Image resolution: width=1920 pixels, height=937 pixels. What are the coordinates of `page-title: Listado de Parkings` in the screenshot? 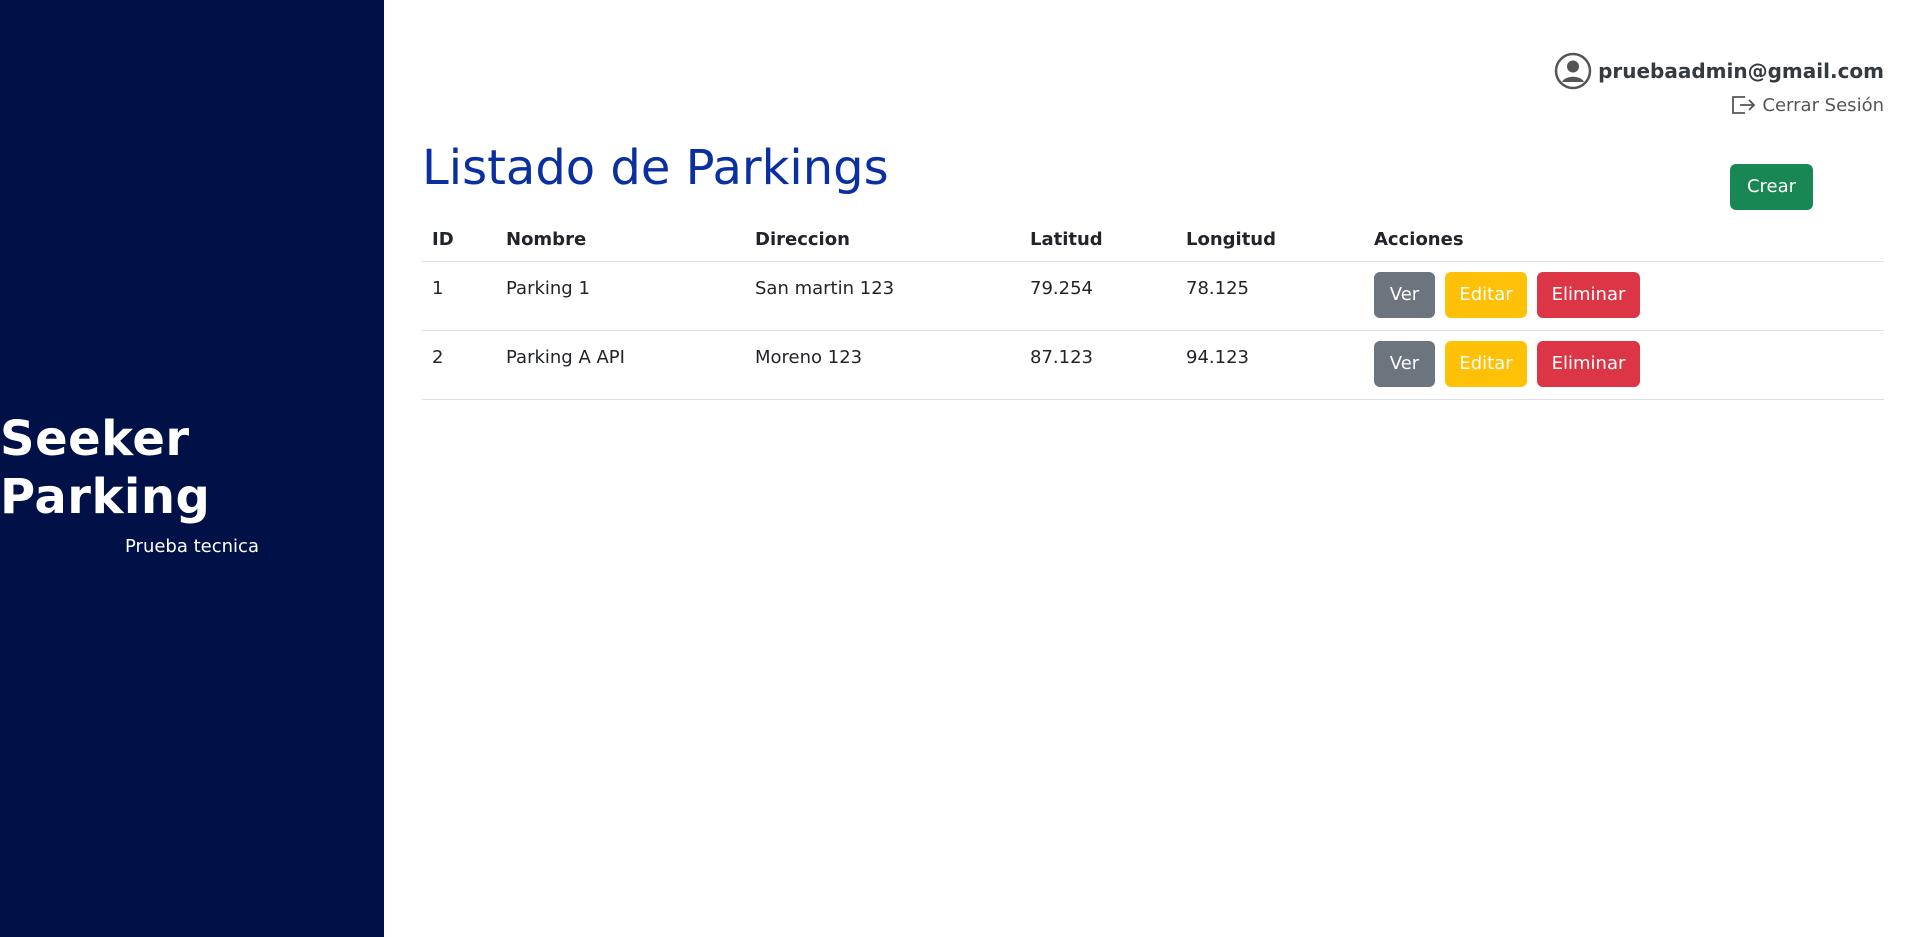 It's located at (655, 168).